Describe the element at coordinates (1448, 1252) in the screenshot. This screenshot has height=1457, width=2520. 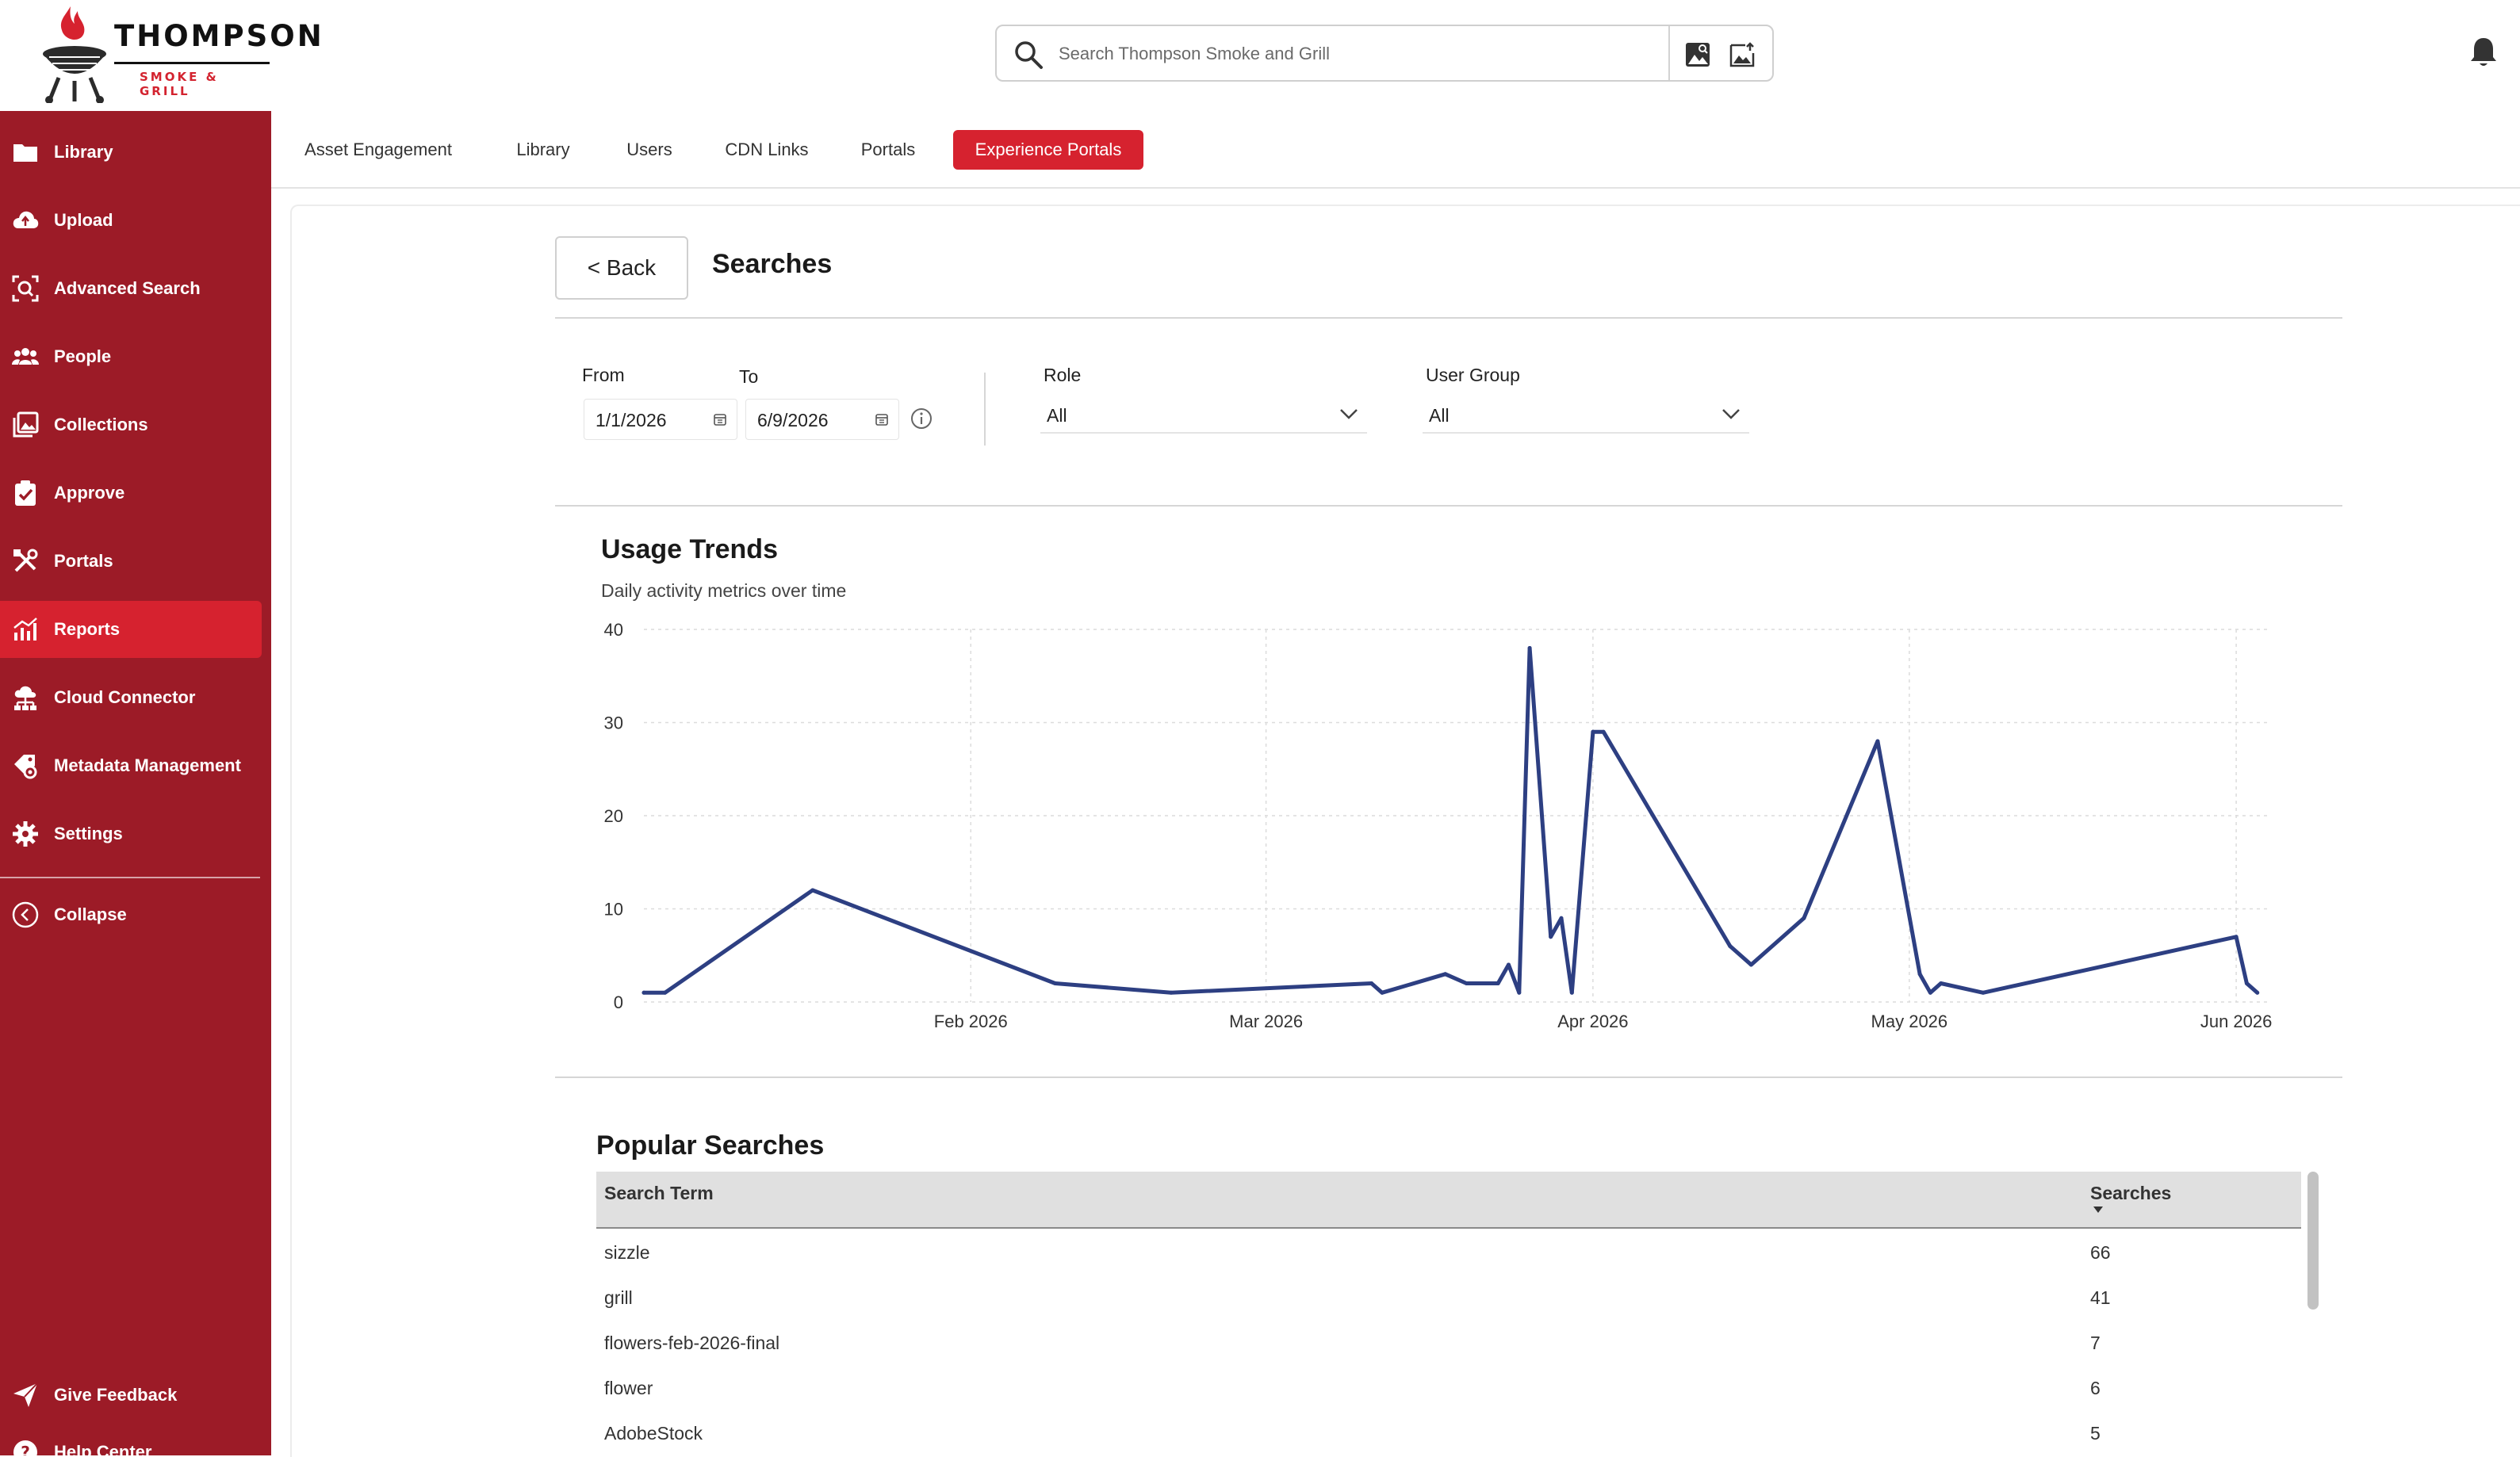
I see `table-row: sizzle 66` at that location.